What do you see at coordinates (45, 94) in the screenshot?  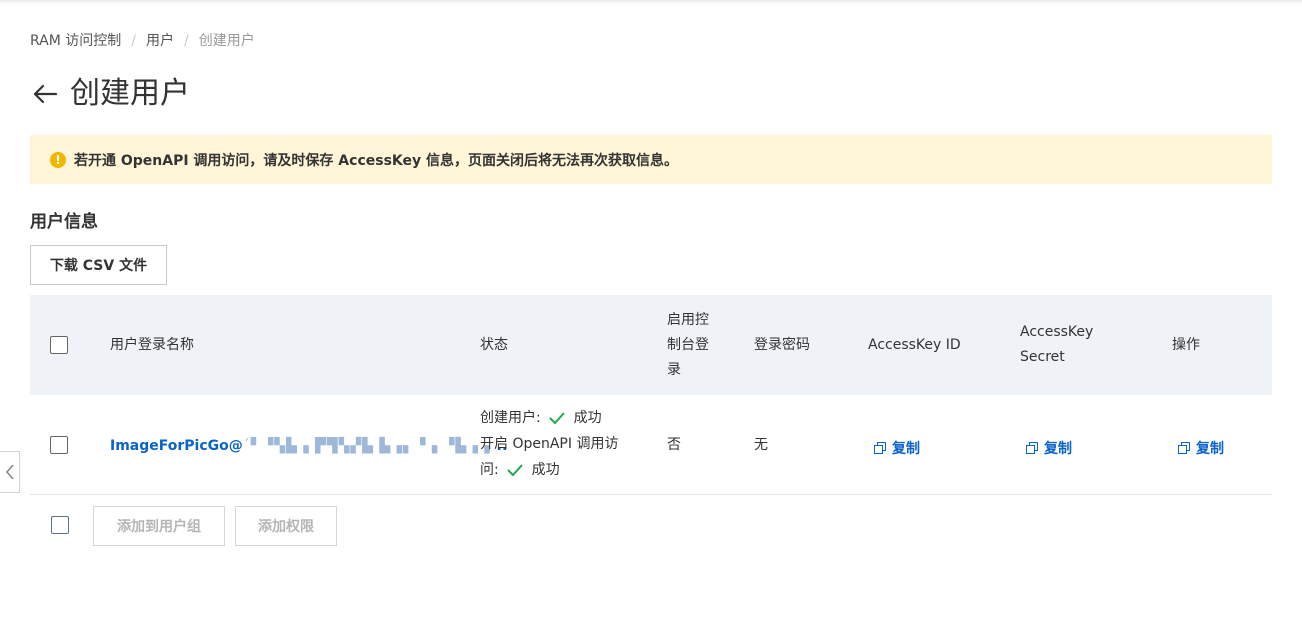 I see `arrow-left-icon` at bounding box center [45, 94].